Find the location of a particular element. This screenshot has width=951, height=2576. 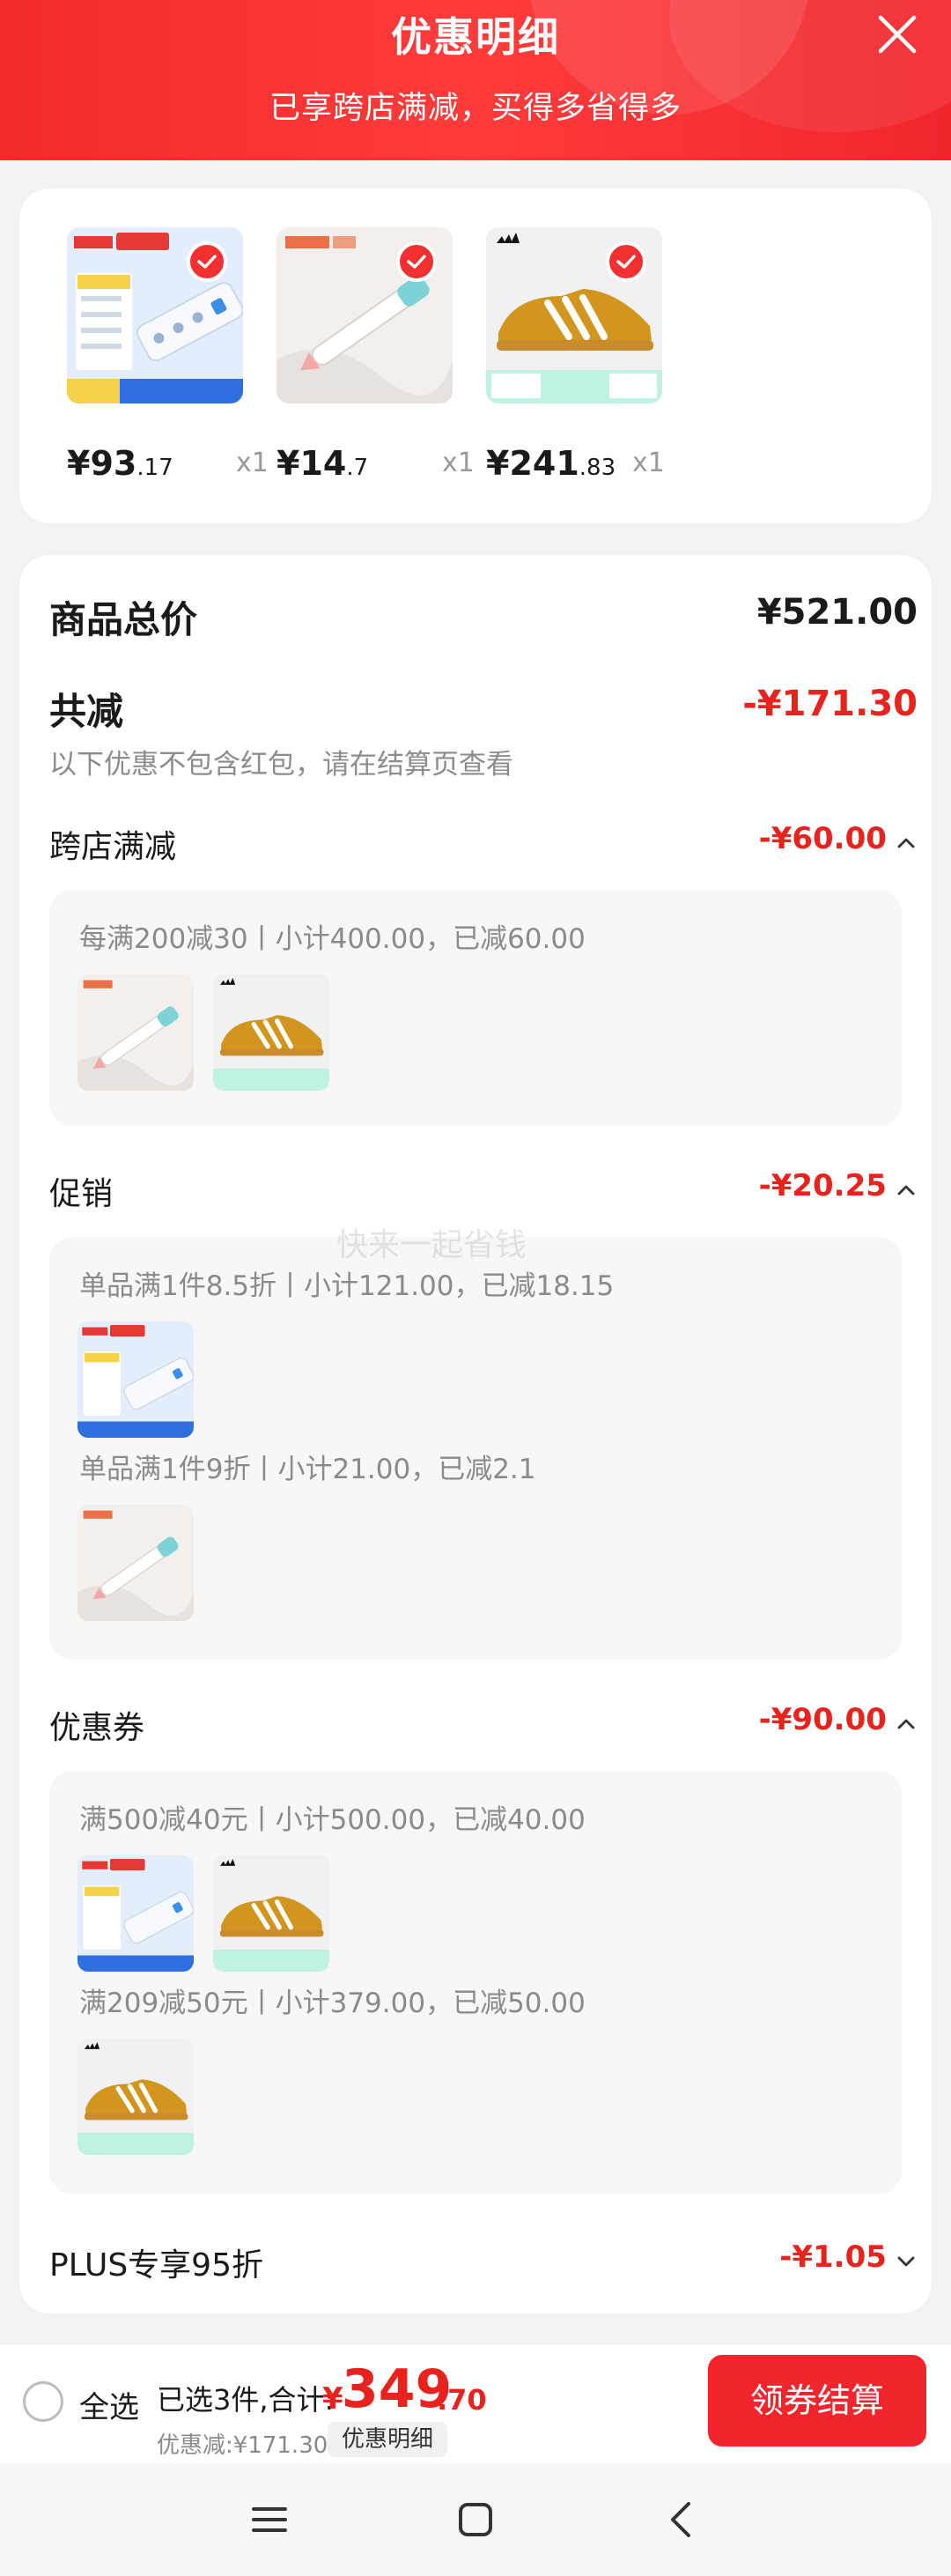

reduce-note: 以下优惠不包含红包，请在结算页查看 is located at coordinates (281, 765).